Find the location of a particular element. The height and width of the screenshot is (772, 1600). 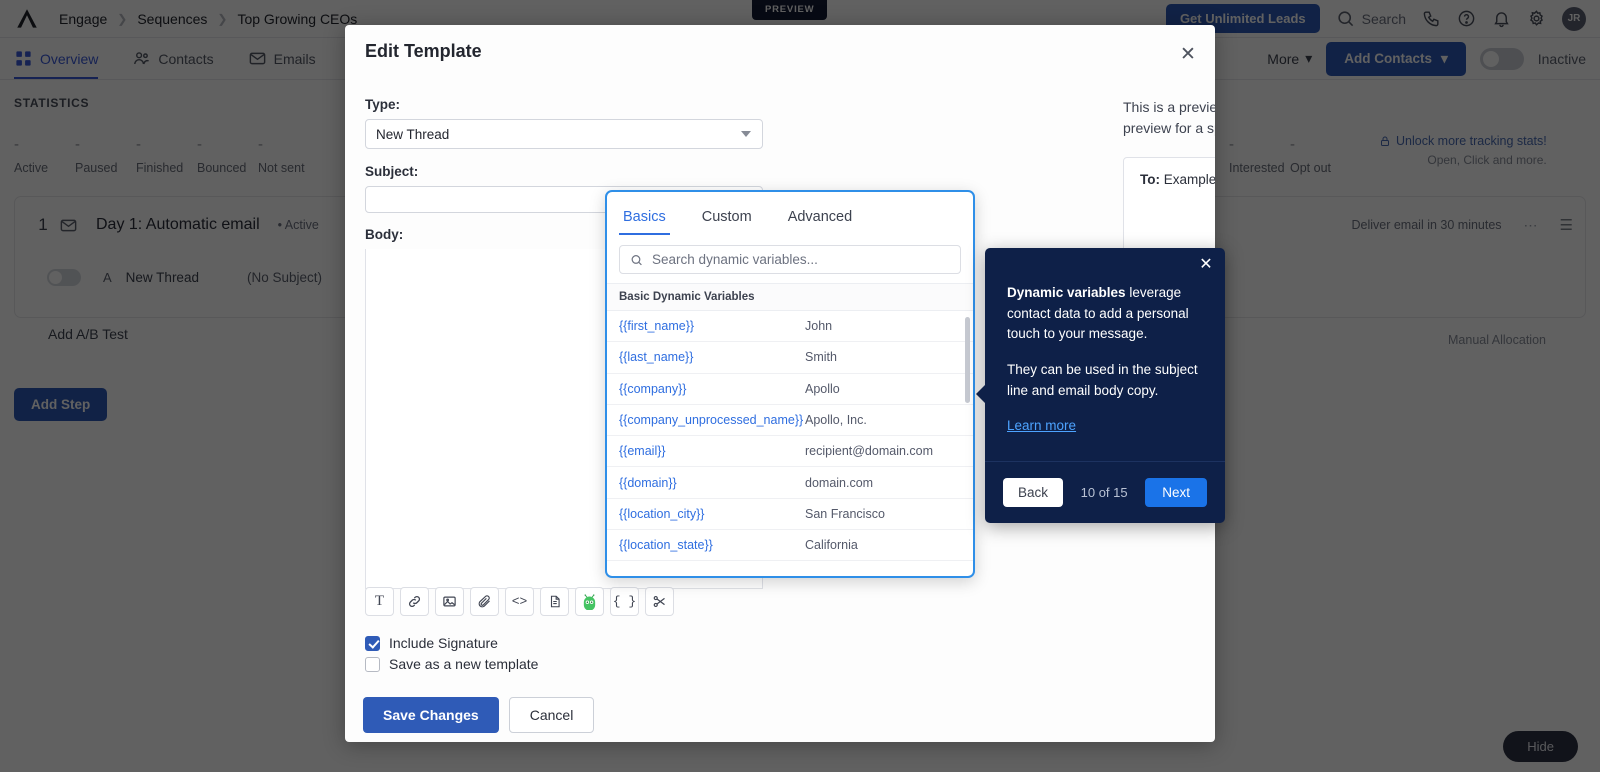

dynamic-variables-tabs: Basics Custom Advanced is located at coordinates (790, 216).